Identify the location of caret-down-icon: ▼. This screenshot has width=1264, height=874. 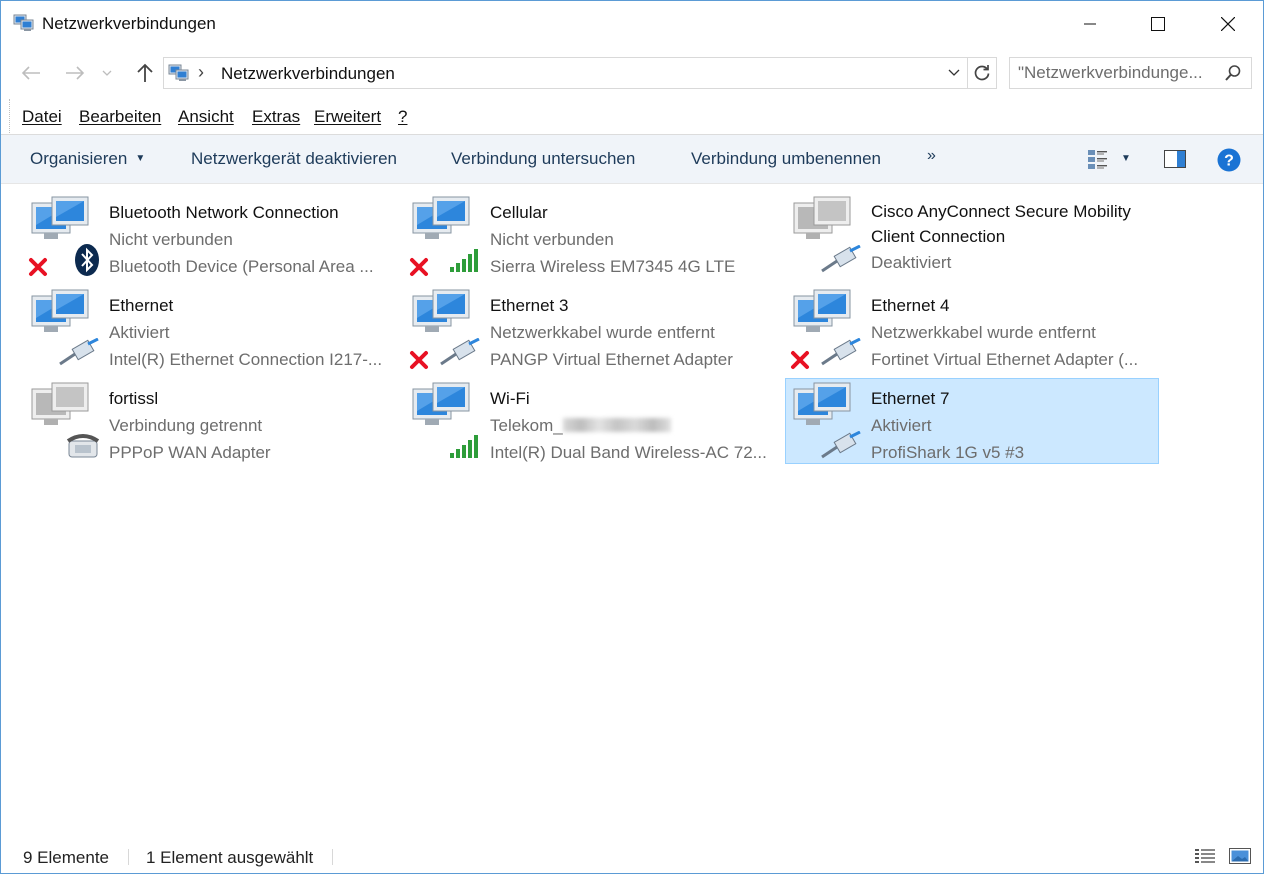
(140, 158).